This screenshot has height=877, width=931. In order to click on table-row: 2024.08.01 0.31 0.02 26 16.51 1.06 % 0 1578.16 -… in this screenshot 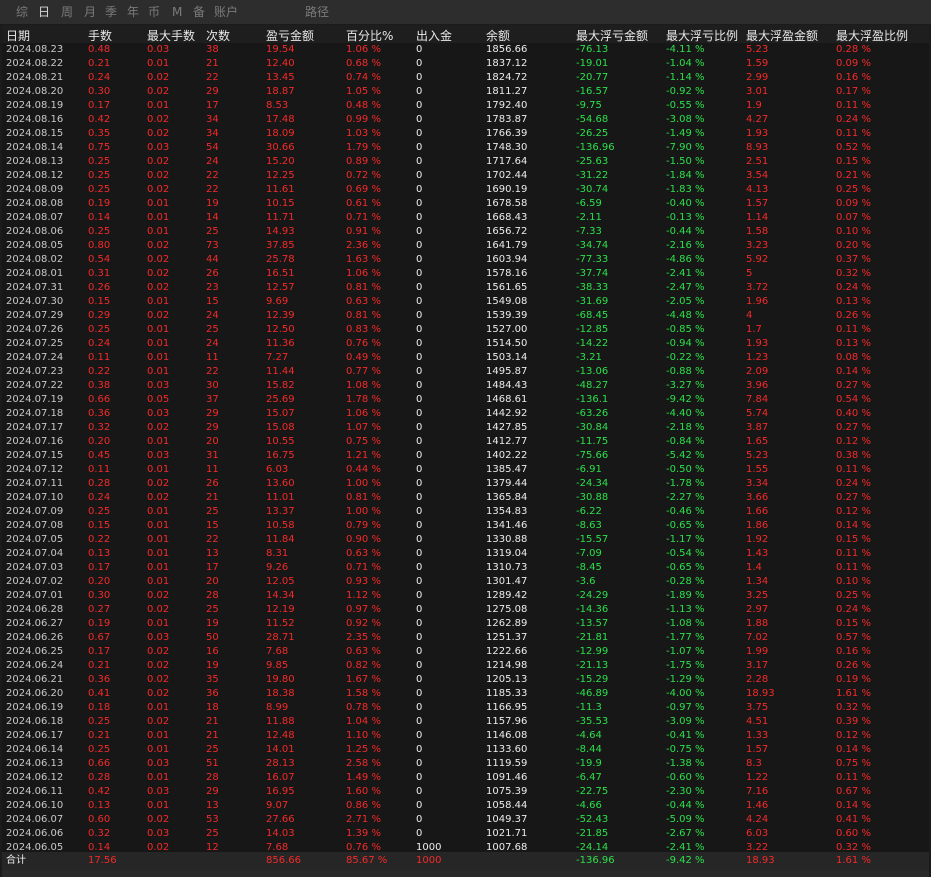, I will do `click(465, 274)`.